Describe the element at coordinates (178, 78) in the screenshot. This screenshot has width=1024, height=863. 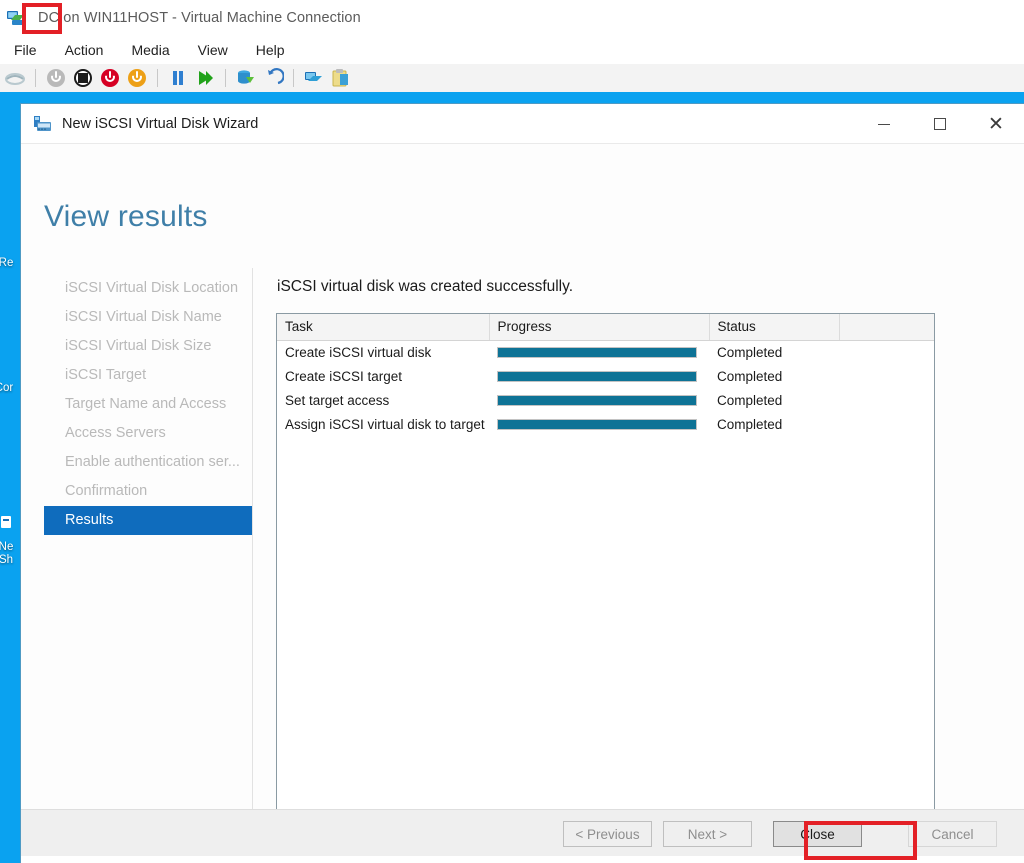
I see `pause-icon` at that location.